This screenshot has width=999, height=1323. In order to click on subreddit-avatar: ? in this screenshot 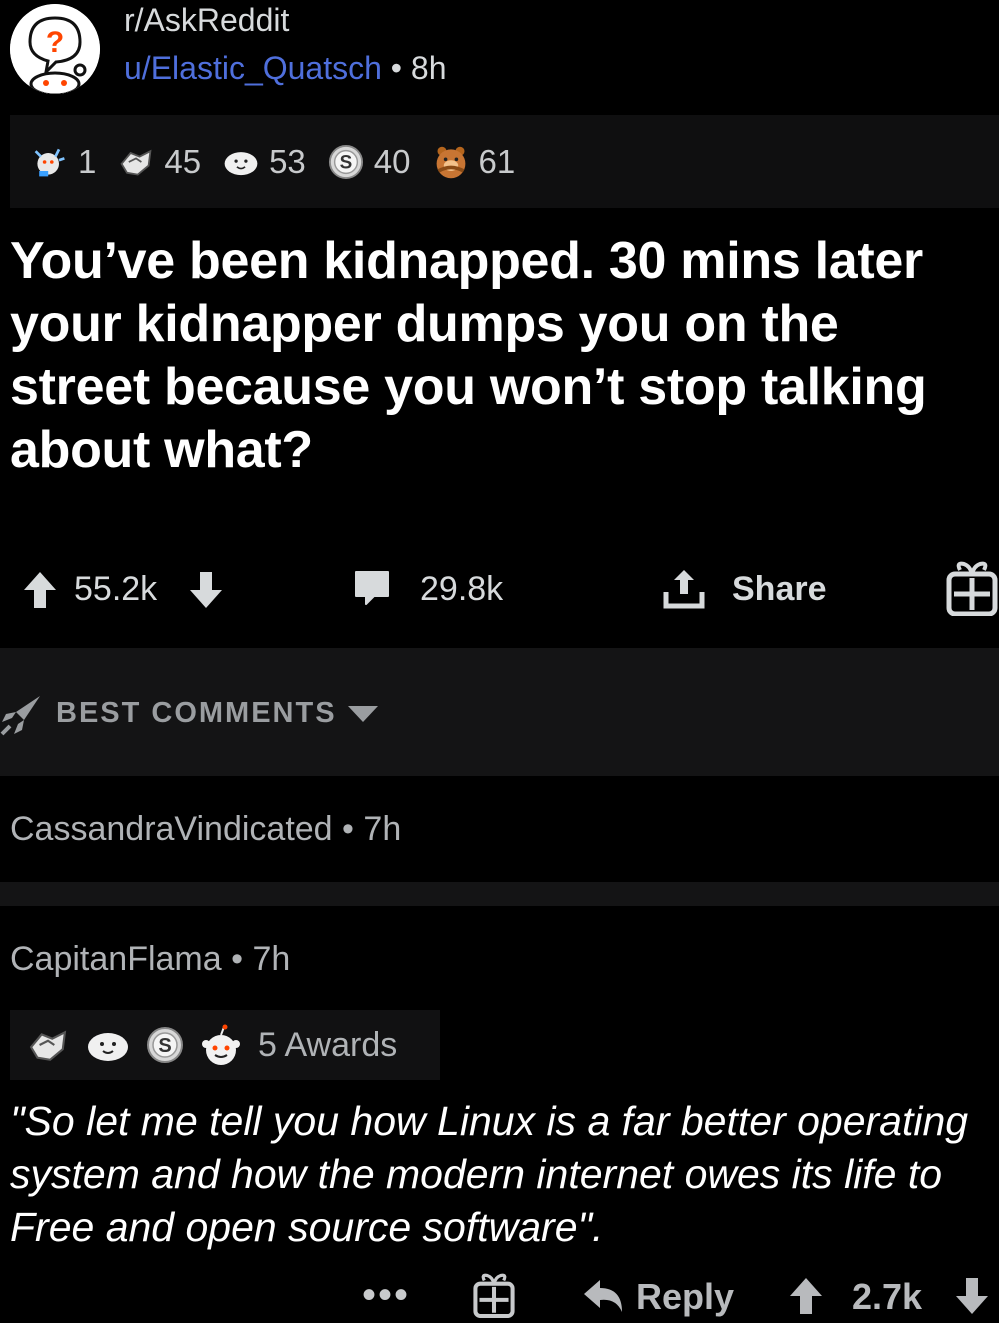, I will do `click(55, 49)`.